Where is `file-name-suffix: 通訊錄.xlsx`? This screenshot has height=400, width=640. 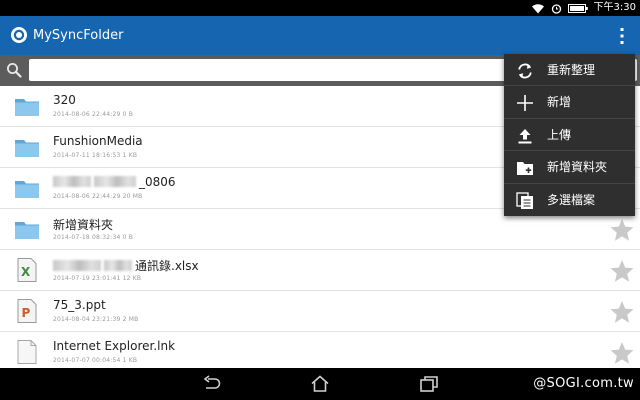 file-name-suffix: 通訊錄.xlsx is located at coordinates (167, 266).